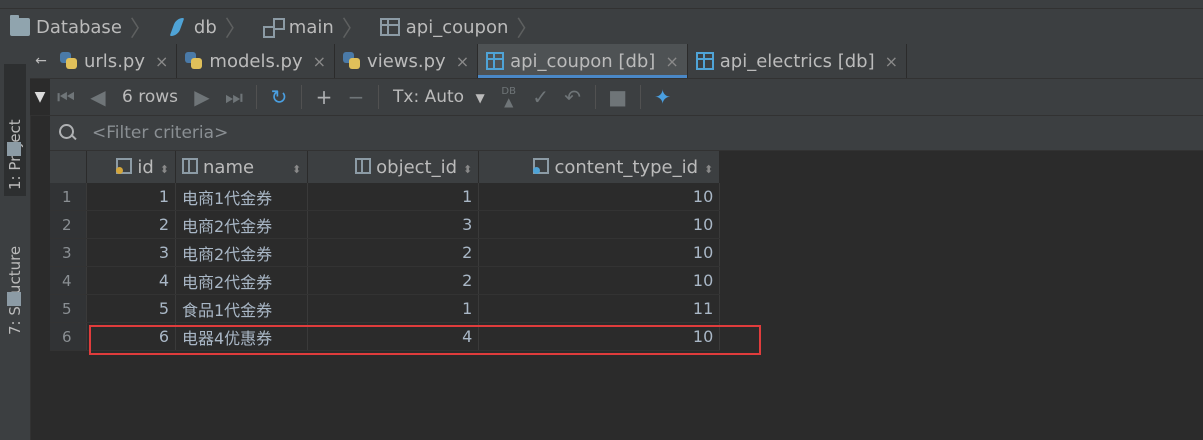 The image size is (1203, 440). Describe the element at coordinates (480, 98) in the screenshot. I see `chevron-down-icon: ▼` at that location.